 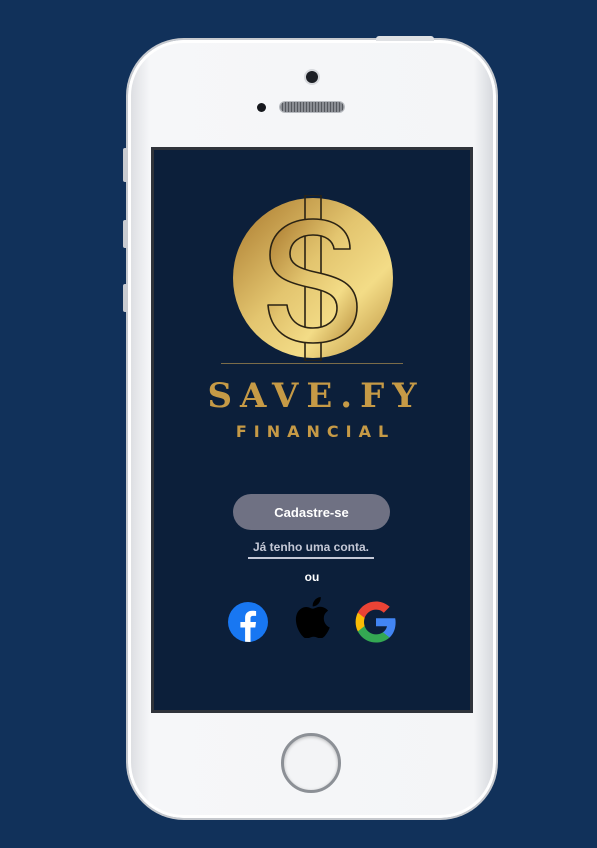 What do you see at coordinates (313, 278) in the screenshot?
I see `dollar-coin-icon` at bounding box center [313, 278].